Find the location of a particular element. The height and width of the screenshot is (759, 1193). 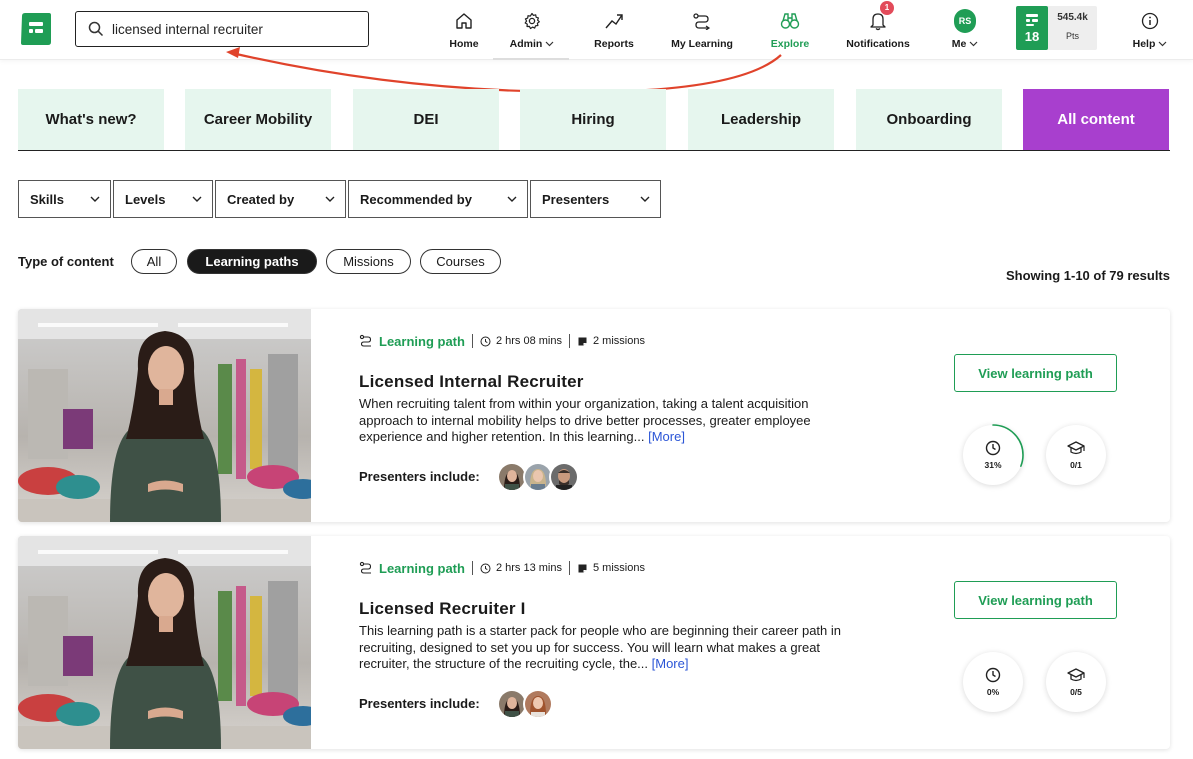

tab-whats-new: What's new? is located at coordinates (91, 119).